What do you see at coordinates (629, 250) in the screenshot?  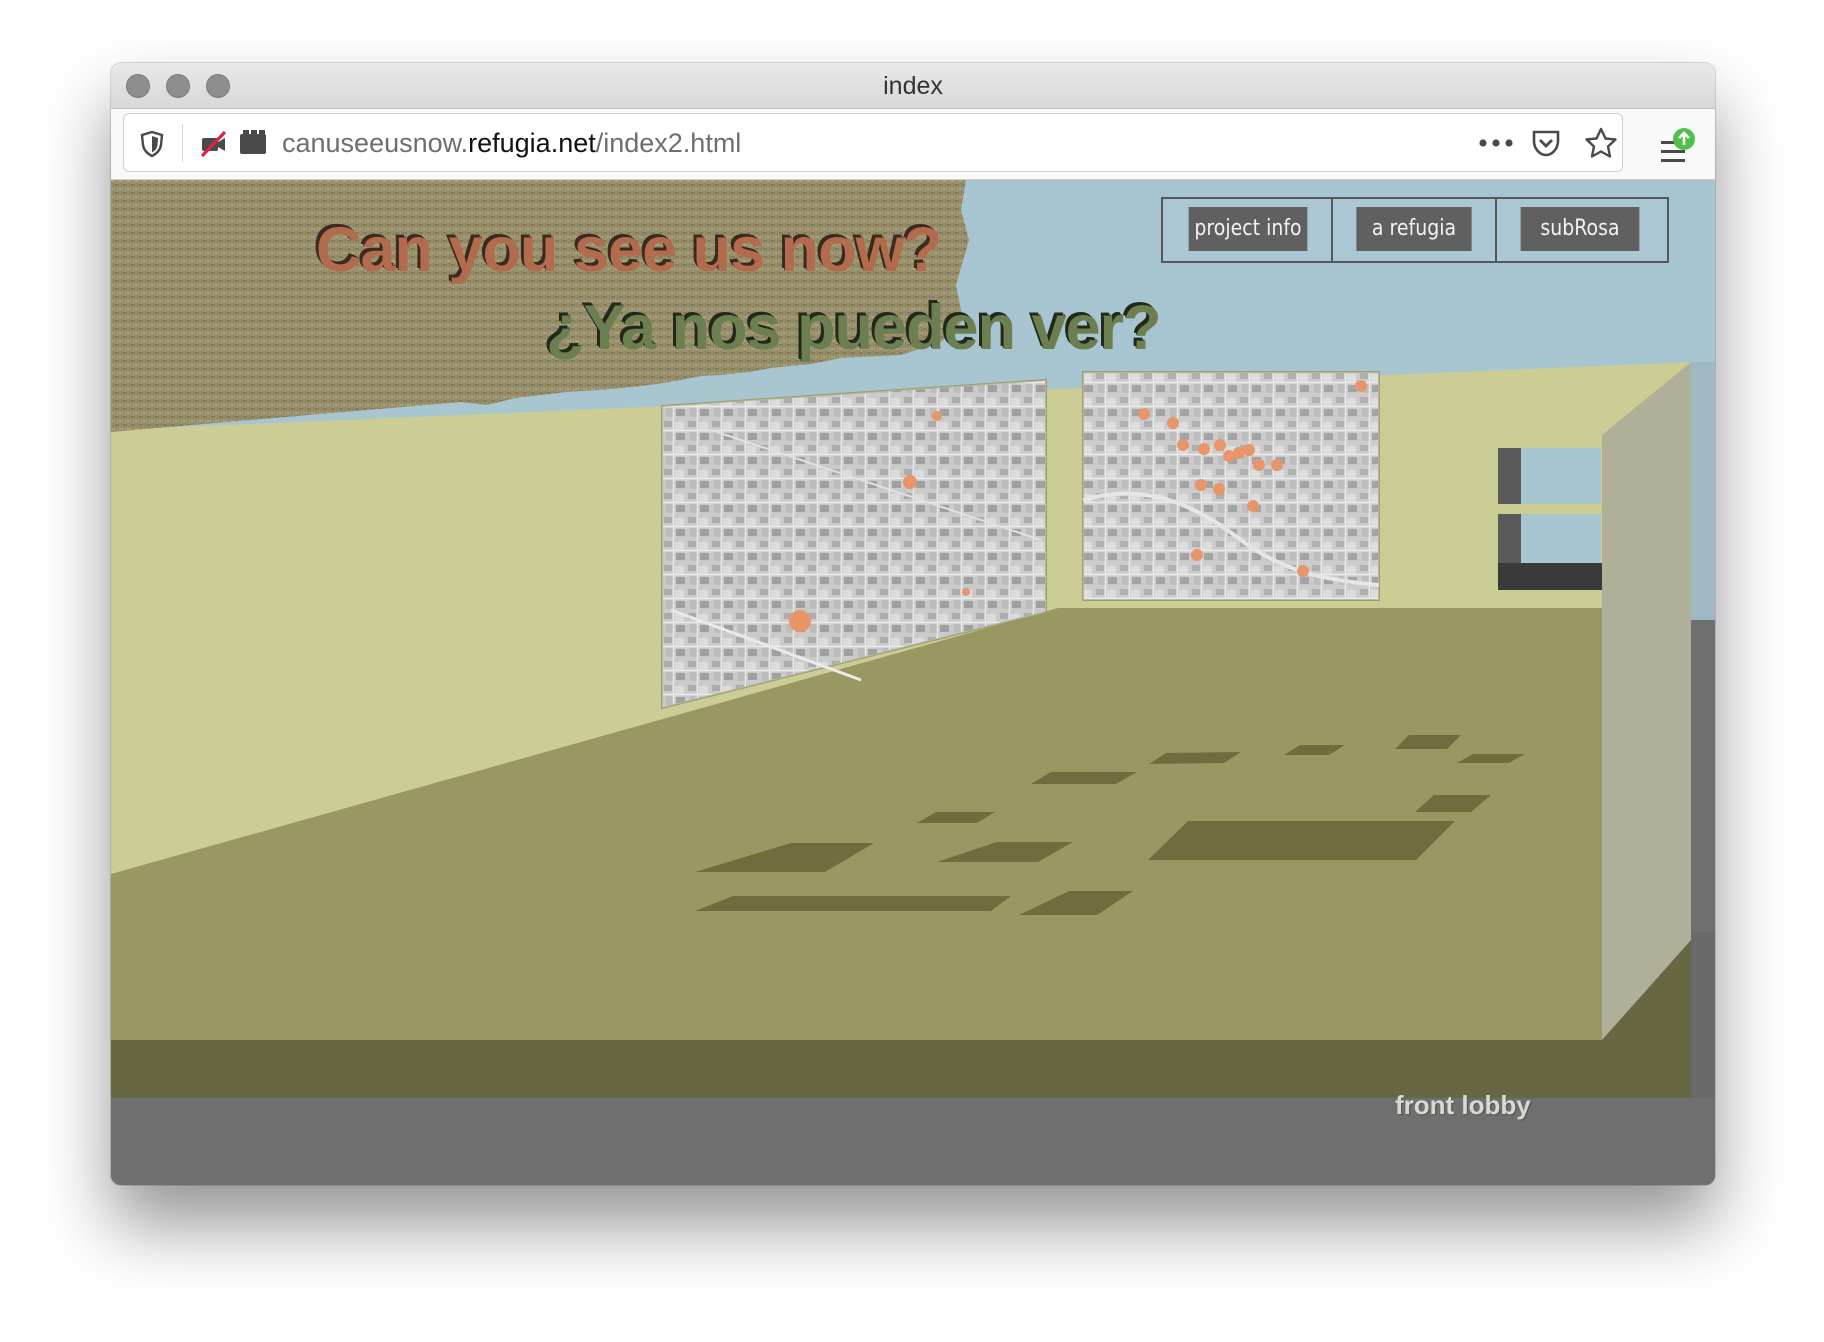 I see `title-english: Can you see us now?` at bounding box center [629, 250].